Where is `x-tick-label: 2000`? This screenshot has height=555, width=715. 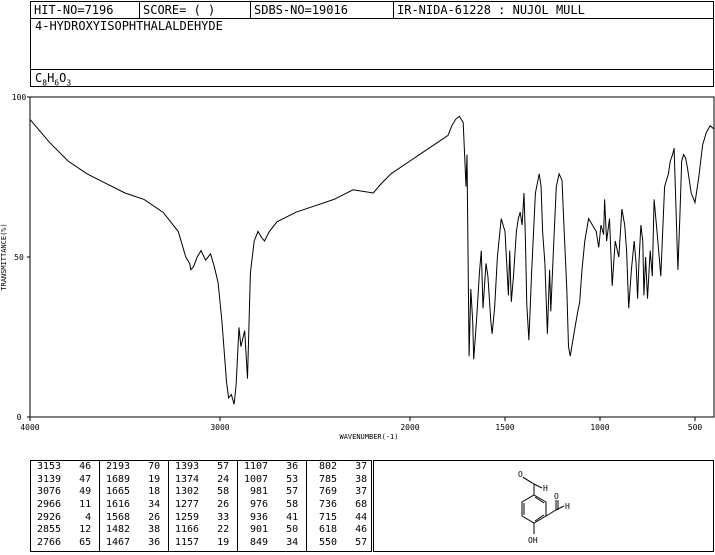
x-tick-label: 2000 is located at coordinates (409, 427).